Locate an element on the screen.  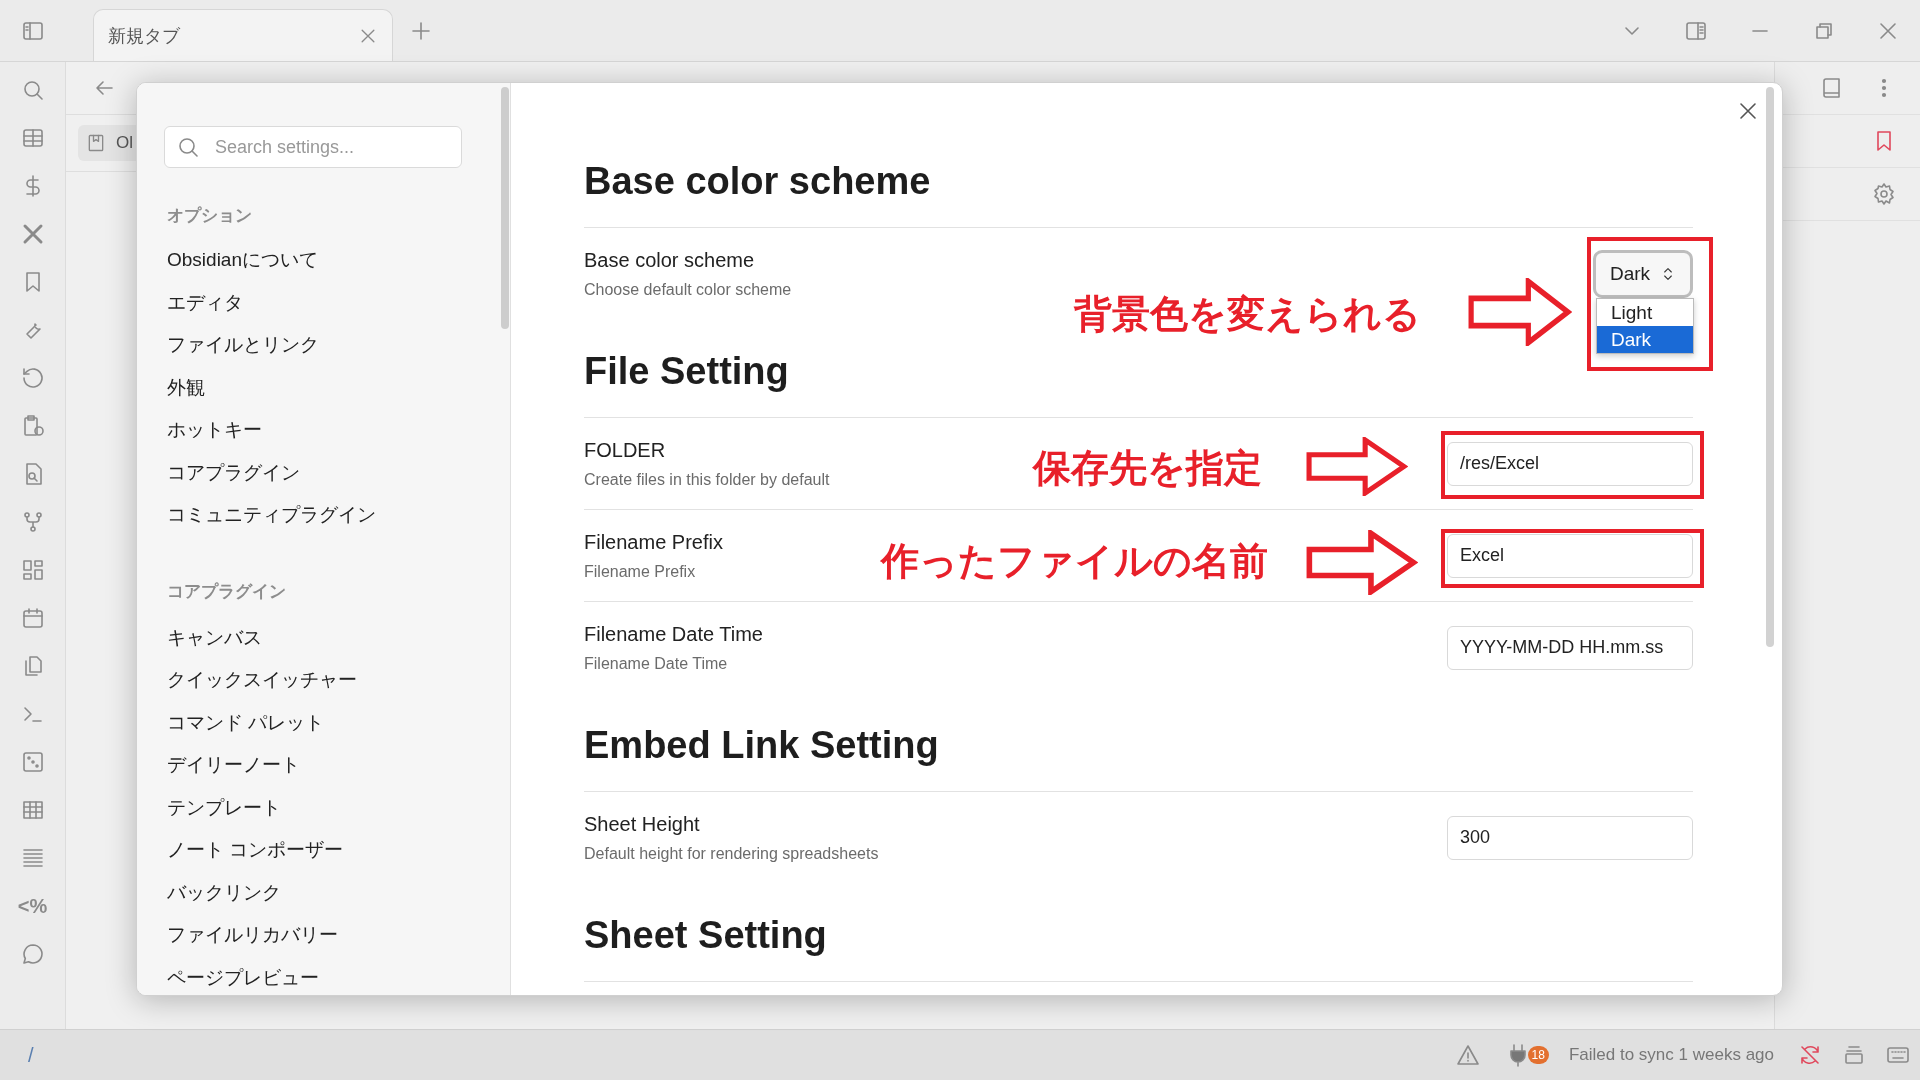
history-icon is located at coordinates (32, 378).